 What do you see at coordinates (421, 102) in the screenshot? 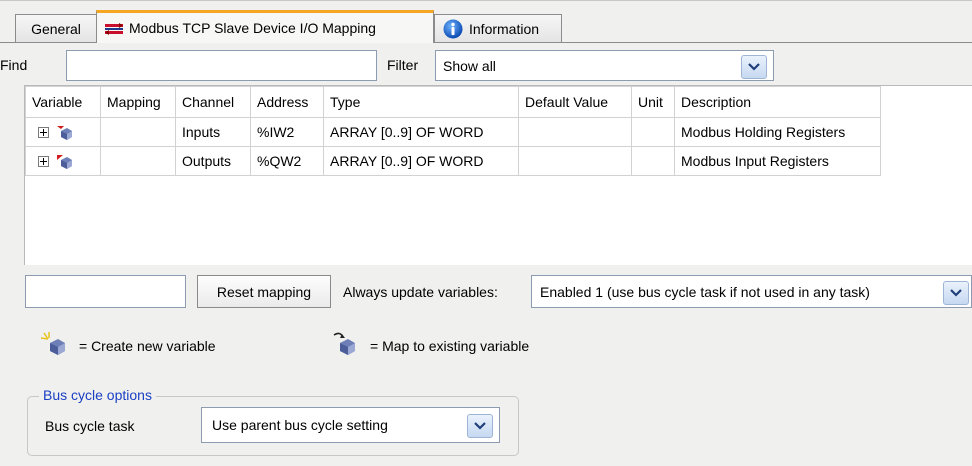
I see `column-header-type: Type` at bounding box center [421, 102].